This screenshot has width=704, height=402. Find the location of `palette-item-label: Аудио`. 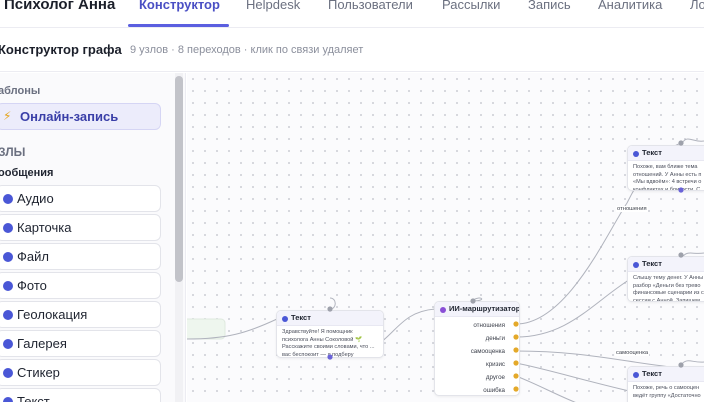

palette-item-label: Аудио is located at coordinates (35, 198).